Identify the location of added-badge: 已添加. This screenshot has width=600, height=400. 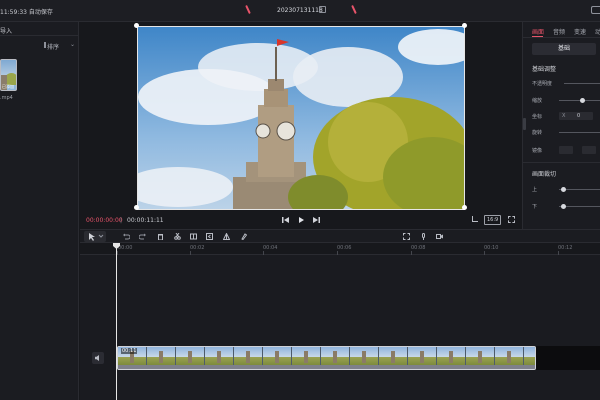
(8, 86).